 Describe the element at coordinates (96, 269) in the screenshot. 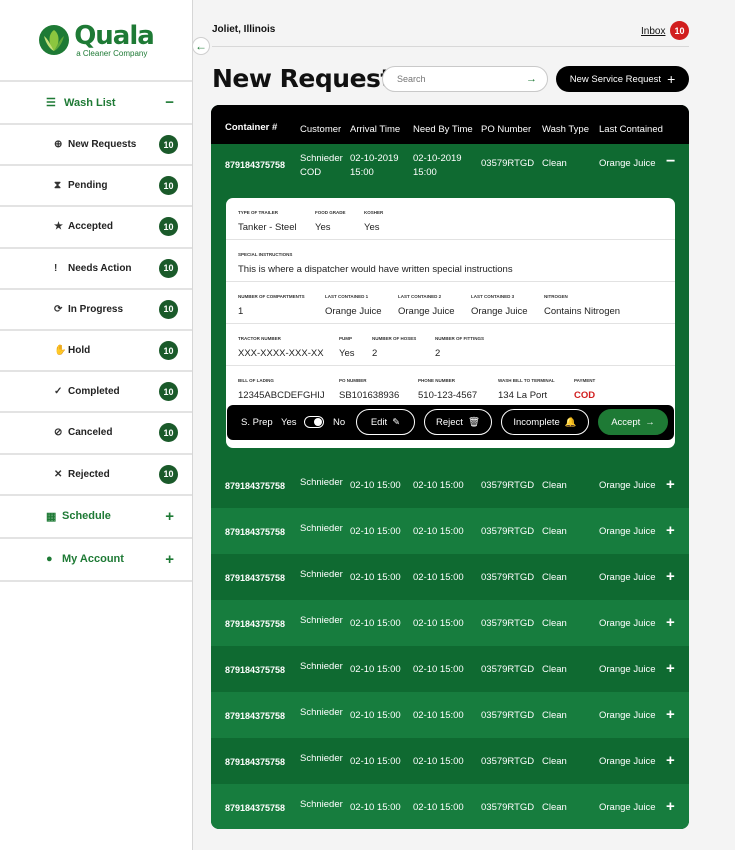

I see `sidebar-item-needs-action: ! Needs Action 10` at that location.